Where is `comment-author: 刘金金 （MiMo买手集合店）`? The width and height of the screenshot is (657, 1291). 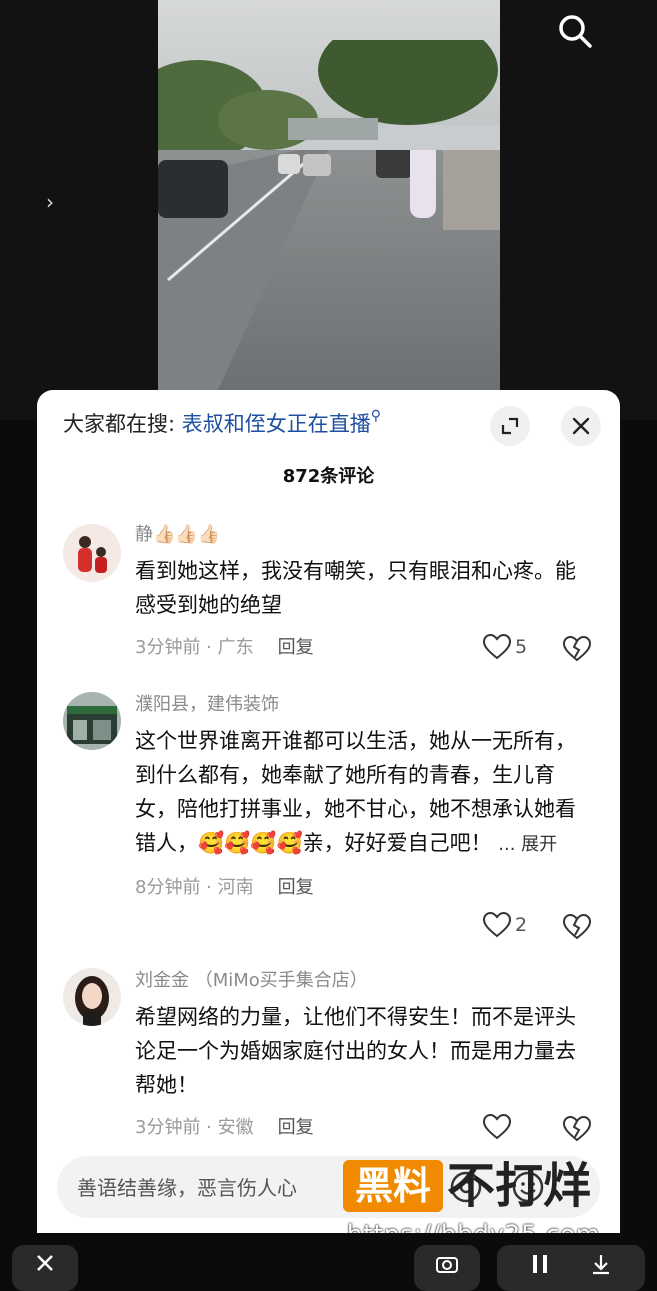
comment-author: 刘金金 （MiMo买手集合店） is located at coordinates (360, 981).